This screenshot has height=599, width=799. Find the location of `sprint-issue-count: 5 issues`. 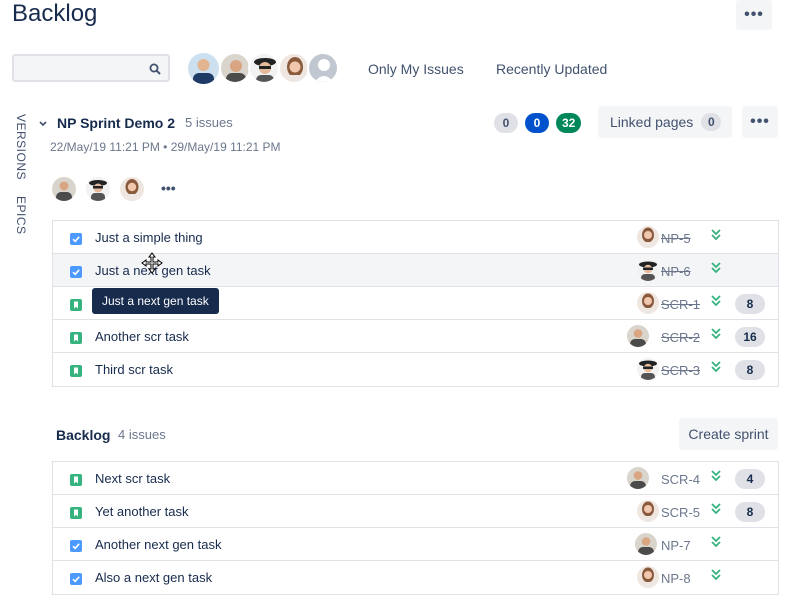

sprint-issue-count: 5 issues is located at coordinates (209, 122).